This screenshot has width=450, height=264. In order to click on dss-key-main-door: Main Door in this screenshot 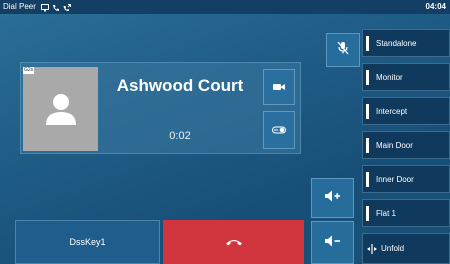, I will do `click(406, 145)`.